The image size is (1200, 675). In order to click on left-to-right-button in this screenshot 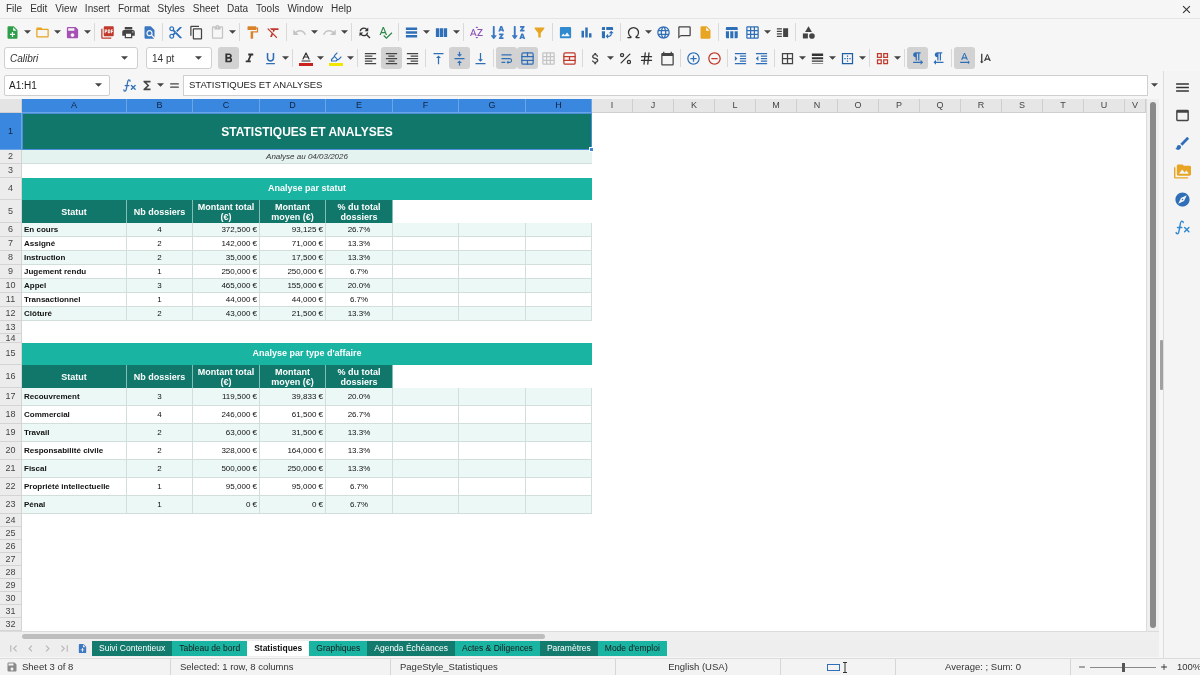, I will do `click(917, 58)`.